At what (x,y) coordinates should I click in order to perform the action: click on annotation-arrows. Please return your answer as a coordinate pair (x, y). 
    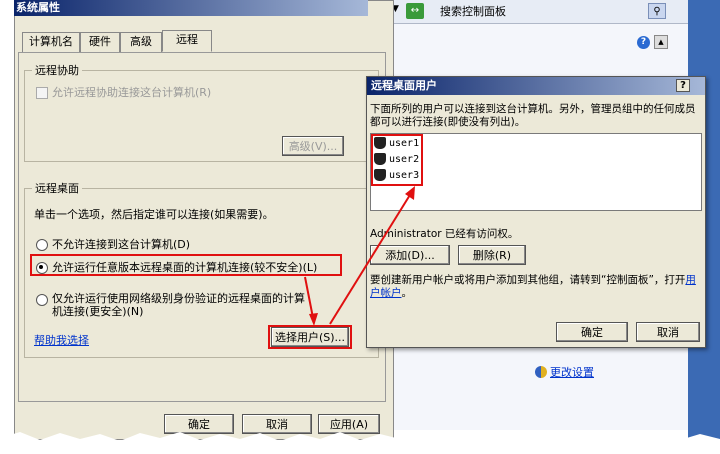
    Looking at the image, I should click on (359, 256).